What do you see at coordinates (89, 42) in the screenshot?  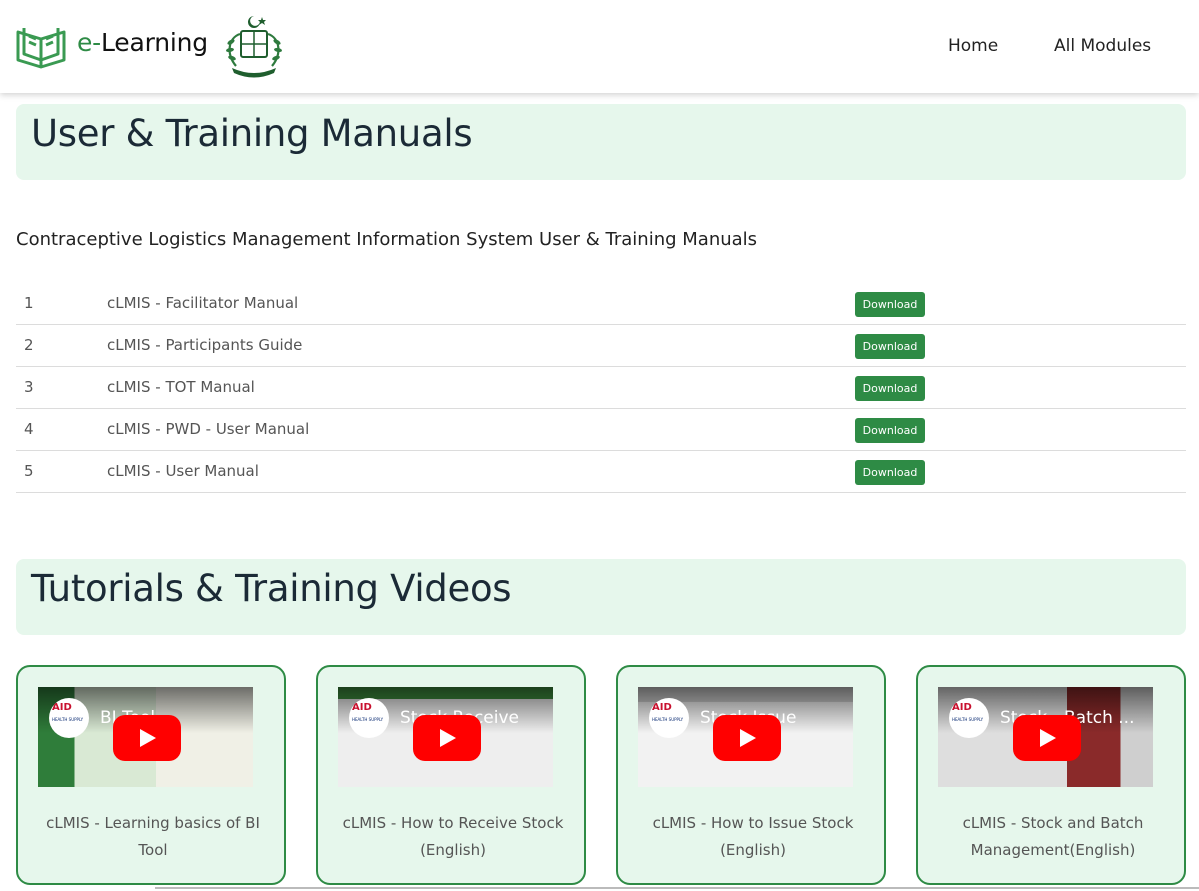 I see `brand-prefix: e-` at bounding box center [89, 42].